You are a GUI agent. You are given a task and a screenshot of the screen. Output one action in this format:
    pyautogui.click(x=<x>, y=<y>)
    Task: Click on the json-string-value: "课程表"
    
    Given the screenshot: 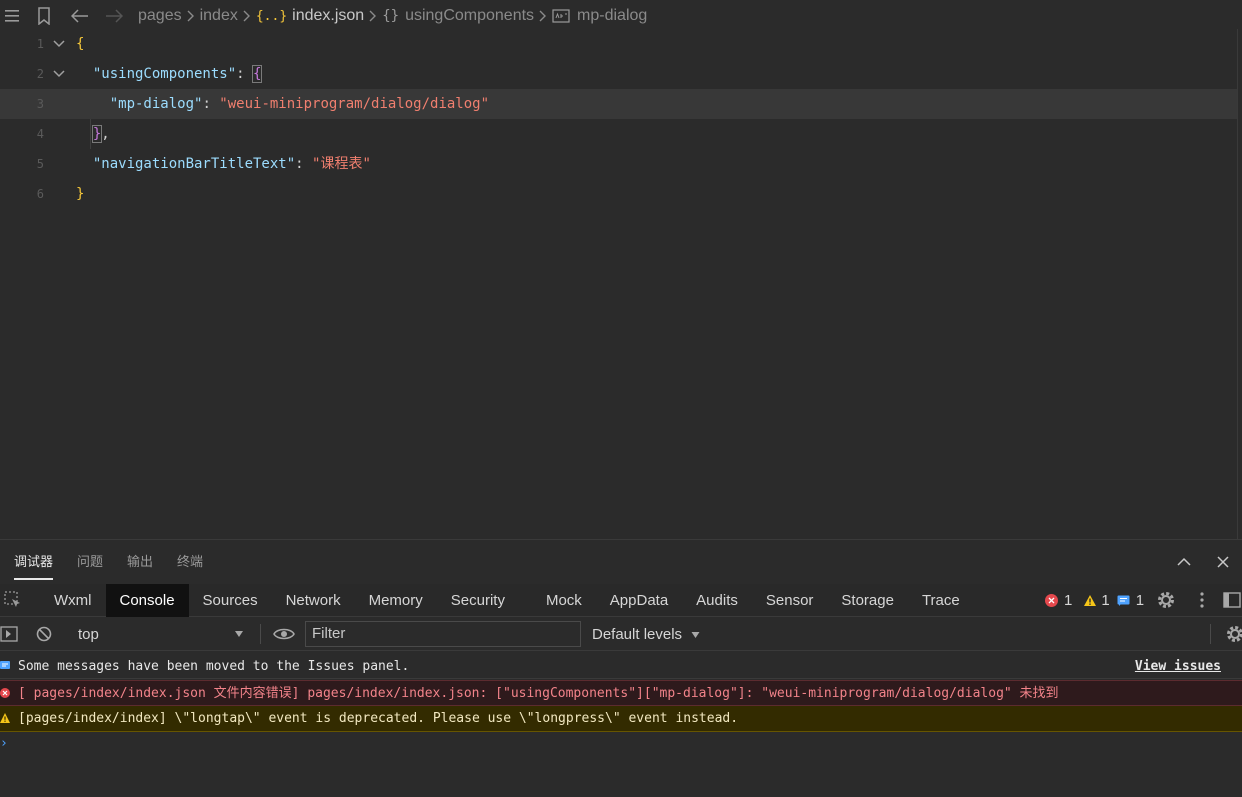 What is the action you would take?
    pyautogui.click(x=341, y=164)
    